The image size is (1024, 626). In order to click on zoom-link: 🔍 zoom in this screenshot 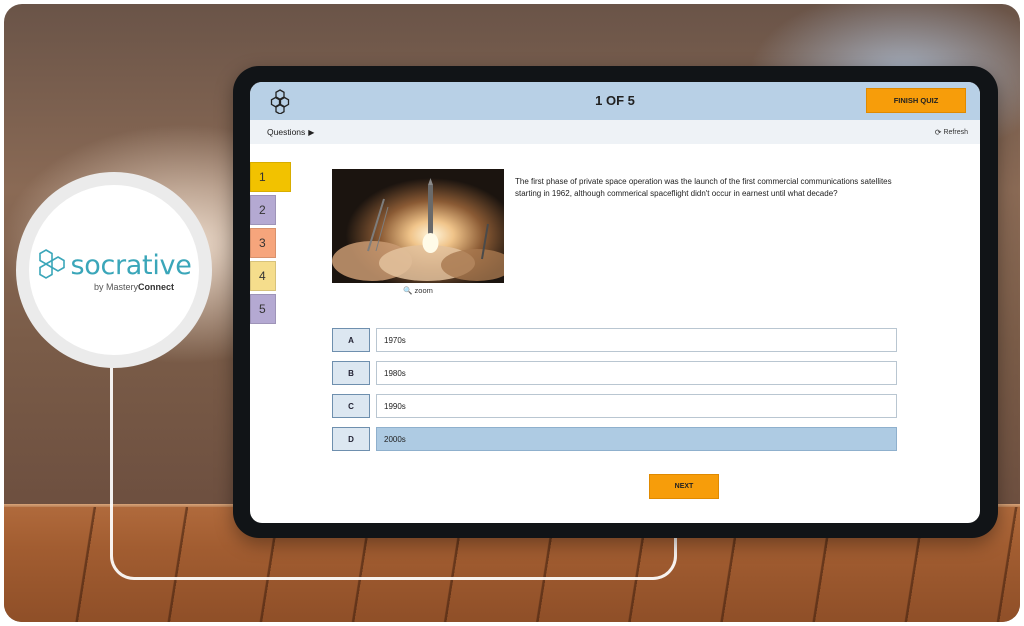, I will do `click(418, 290)`.